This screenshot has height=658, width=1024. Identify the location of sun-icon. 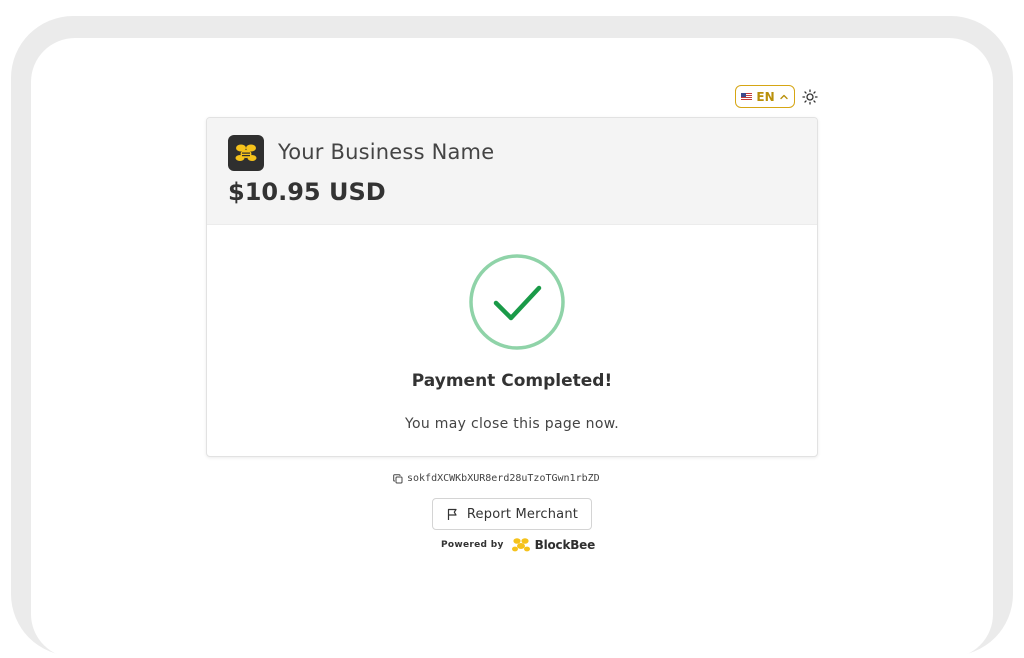
(810, 97).